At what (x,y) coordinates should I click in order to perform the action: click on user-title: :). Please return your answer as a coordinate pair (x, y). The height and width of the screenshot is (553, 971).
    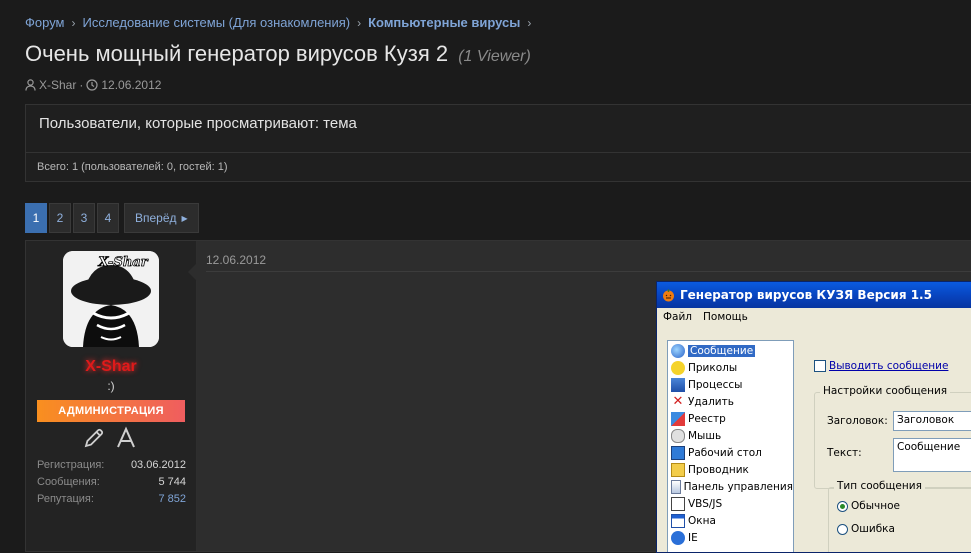
    Looking at the image, I should click on (111, 386).